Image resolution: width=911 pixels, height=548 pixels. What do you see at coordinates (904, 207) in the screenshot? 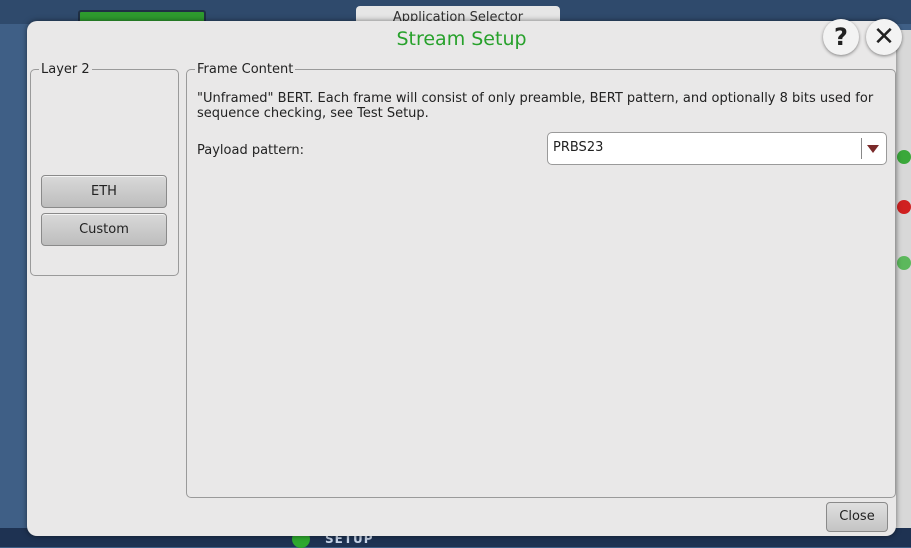
I see `background-red-indicator` at bounding box center [904, 207].